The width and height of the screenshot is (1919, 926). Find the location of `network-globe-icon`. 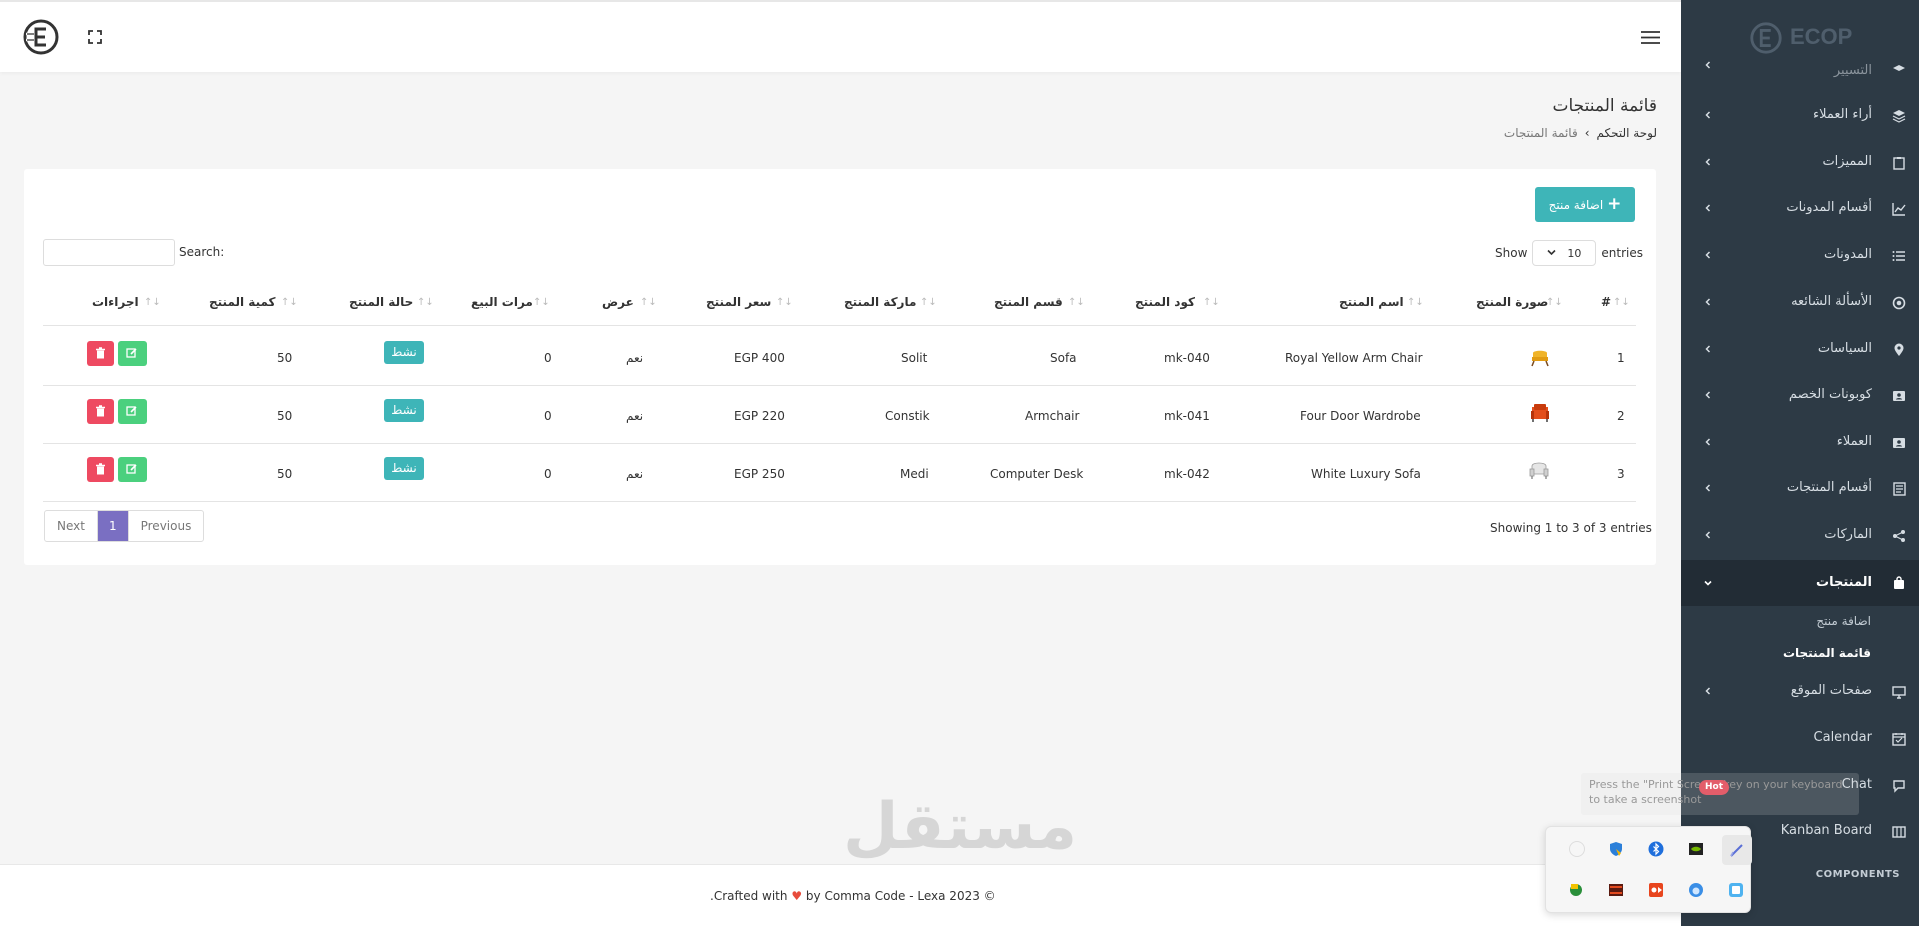

network-globe-icon is located at coordinates (1576, 890).